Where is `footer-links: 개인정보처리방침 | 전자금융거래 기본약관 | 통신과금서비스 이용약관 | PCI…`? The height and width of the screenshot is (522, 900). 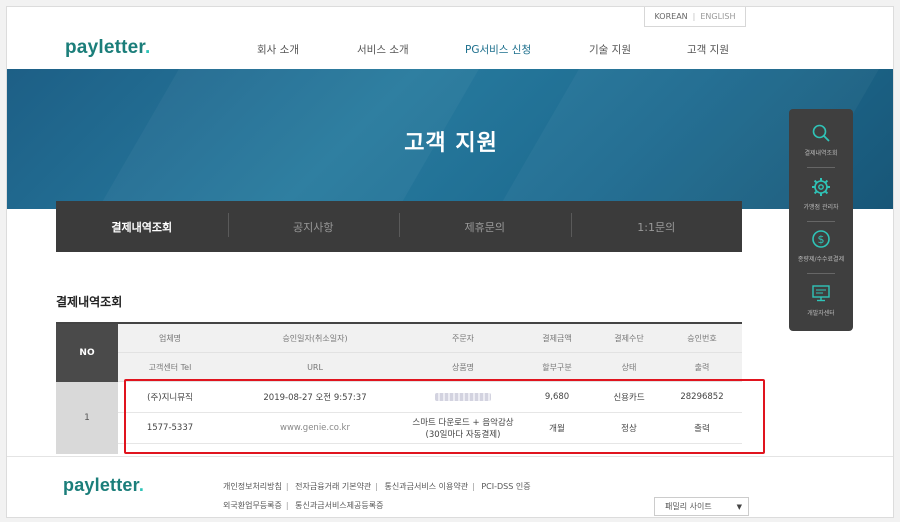 footer-links: 개인정보처리방침 | 전자금융거래 기본약관 | 통신과금서비스 이용약관 | PCI… is located at coordinates (377, 496).